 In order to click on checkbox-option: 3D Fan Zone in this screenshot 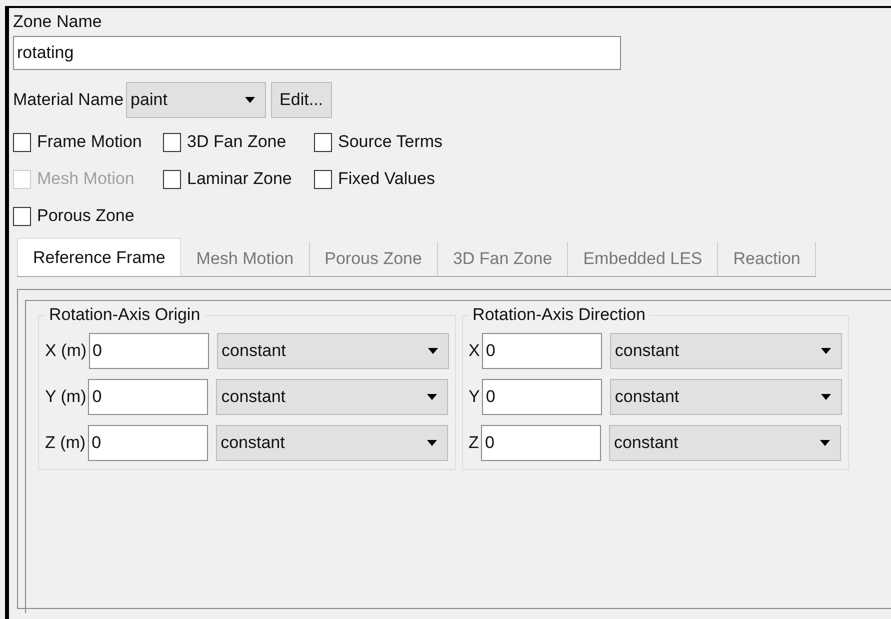, I will do `click(238, 142)`.